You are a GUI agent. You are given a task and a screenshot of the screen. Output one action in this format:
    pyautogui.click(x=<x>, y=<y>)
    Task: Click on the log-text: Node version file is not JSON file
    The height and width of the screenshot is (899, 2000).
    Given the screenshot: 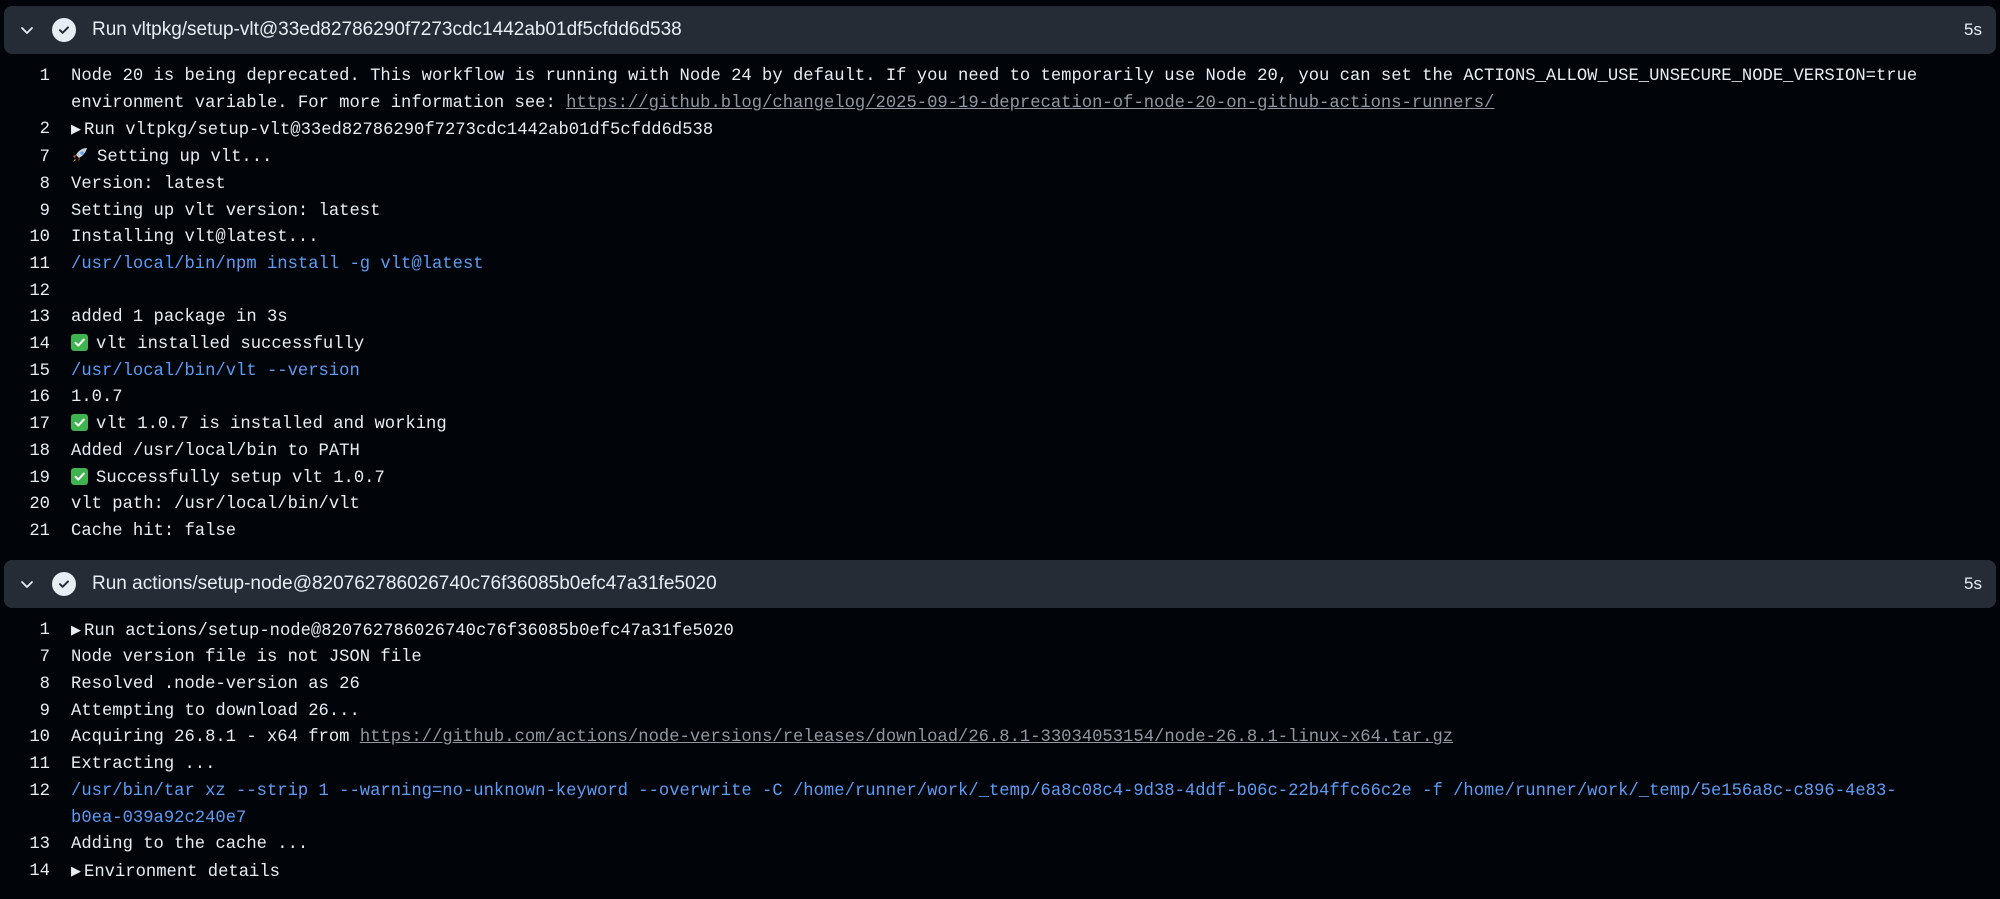 What is the action you would take?
    pyautogui.click(x=246, y=658)
    